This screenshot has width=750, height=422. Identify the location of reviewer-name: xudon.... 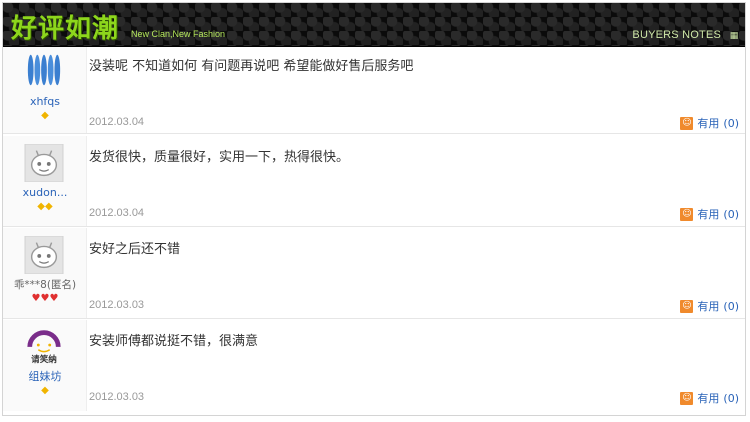
(45, 192).